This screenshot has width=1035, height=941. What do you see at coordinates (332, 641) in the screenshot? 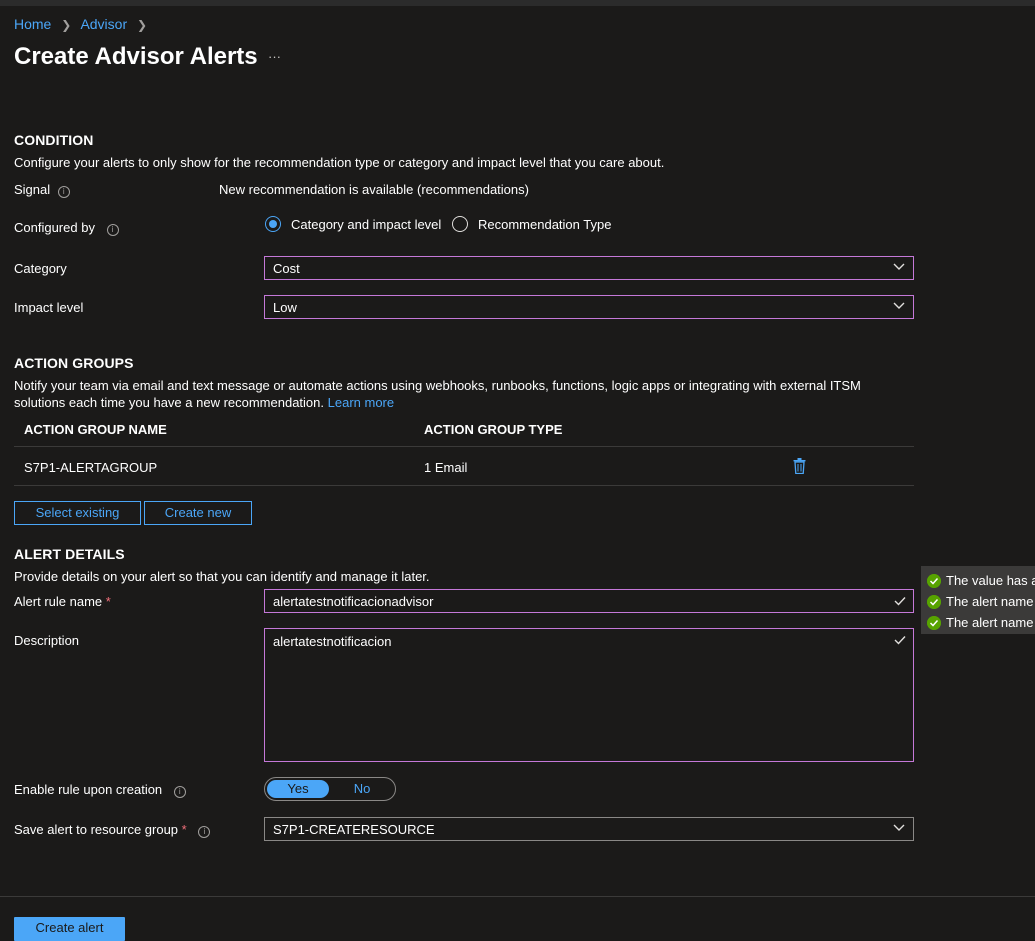
I see `description-value: alertatestnotificacion` at bounding box center [332, 641].